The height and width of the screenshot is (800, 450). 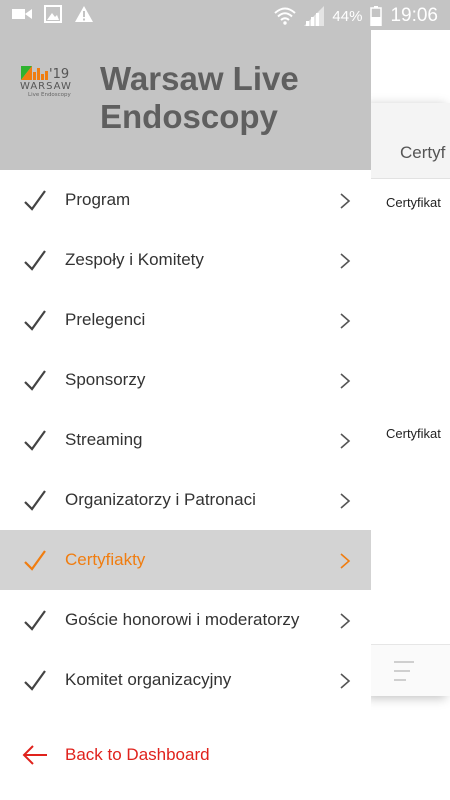 What do you see at coordinates (185, 380) in the screenshot?
I see `menu-item-sponsorzy: Sponsorzy` at bounding box center [185, 380].